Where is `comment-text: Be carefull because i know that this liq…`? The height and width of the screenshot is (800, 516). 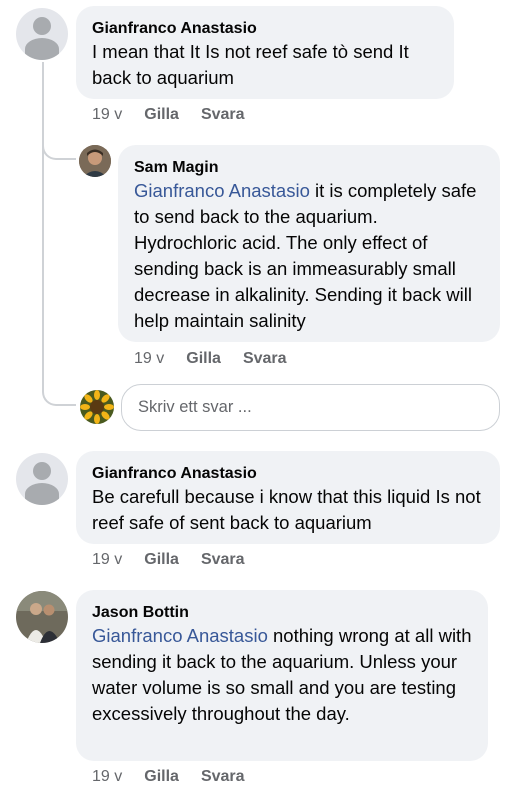
comment-text: Be carefull because i know that this liq… is located at coordinates (286, 509).